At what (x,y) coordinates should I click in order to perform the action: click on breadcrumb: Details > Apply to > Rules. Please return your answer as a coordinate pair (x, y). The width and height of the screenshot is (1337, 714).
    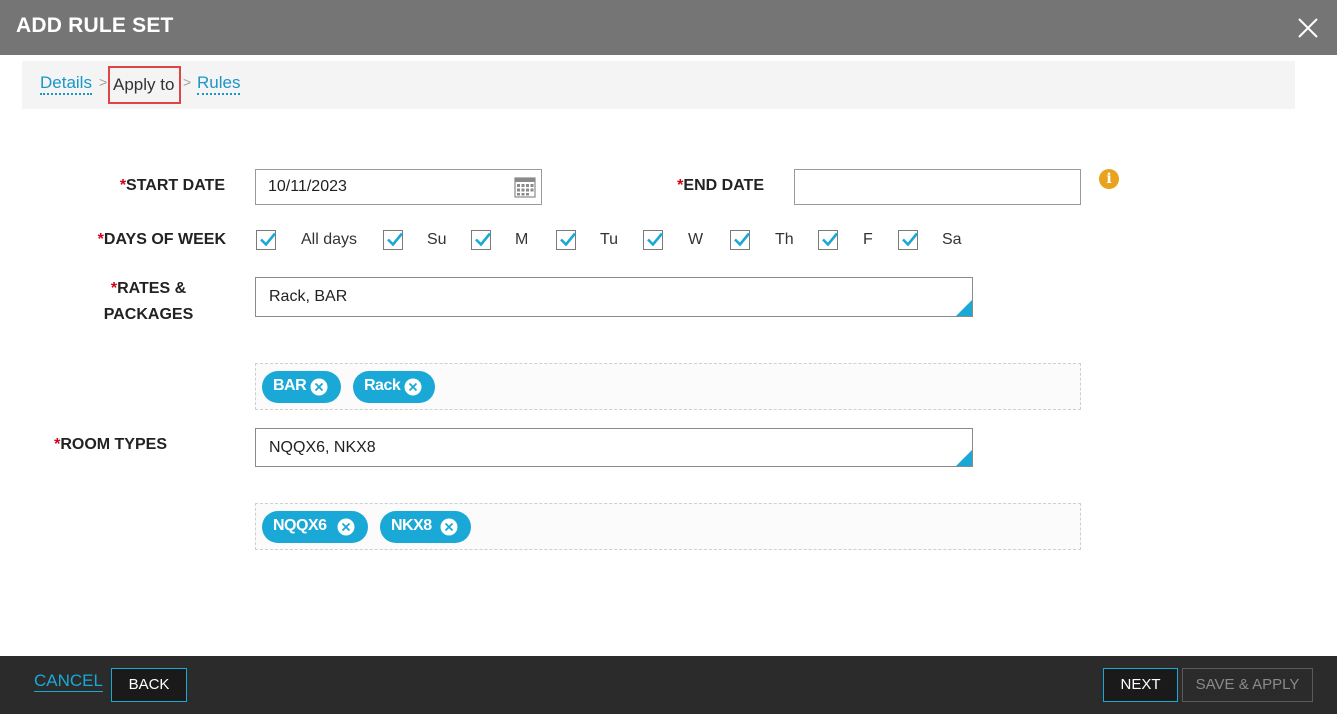
    Looking at the image, I should click on (658, 85).